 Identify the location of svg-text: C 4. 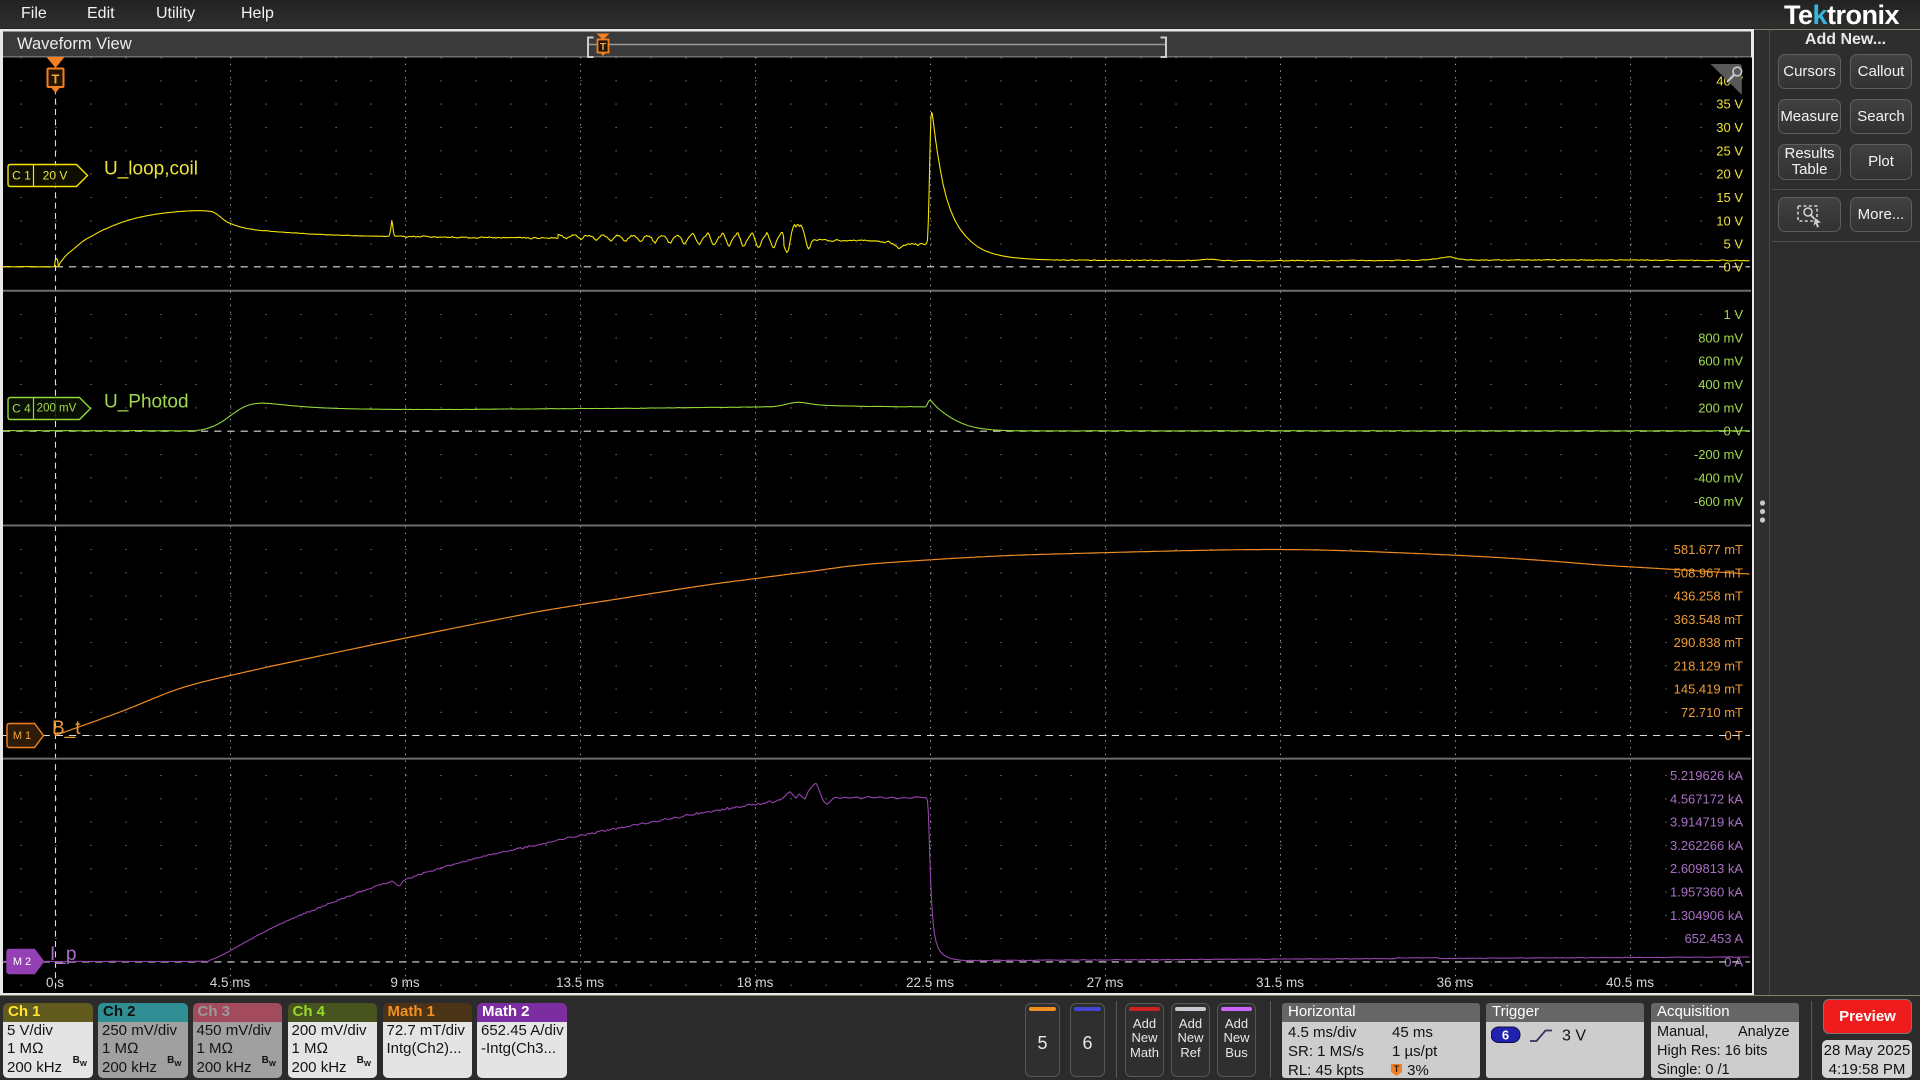
(21, 409).